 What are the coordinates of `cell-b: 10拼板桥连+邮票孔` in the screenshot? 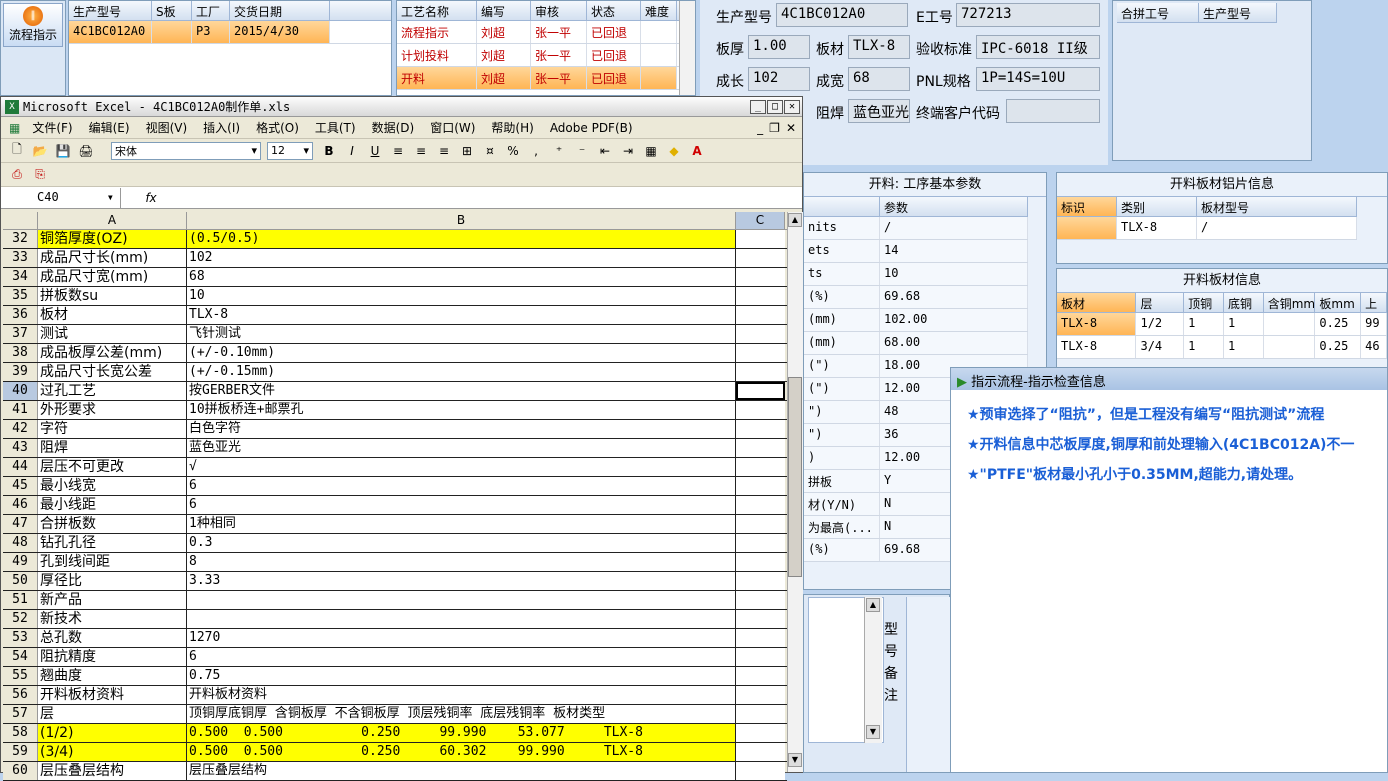 It's located at (461, 410).